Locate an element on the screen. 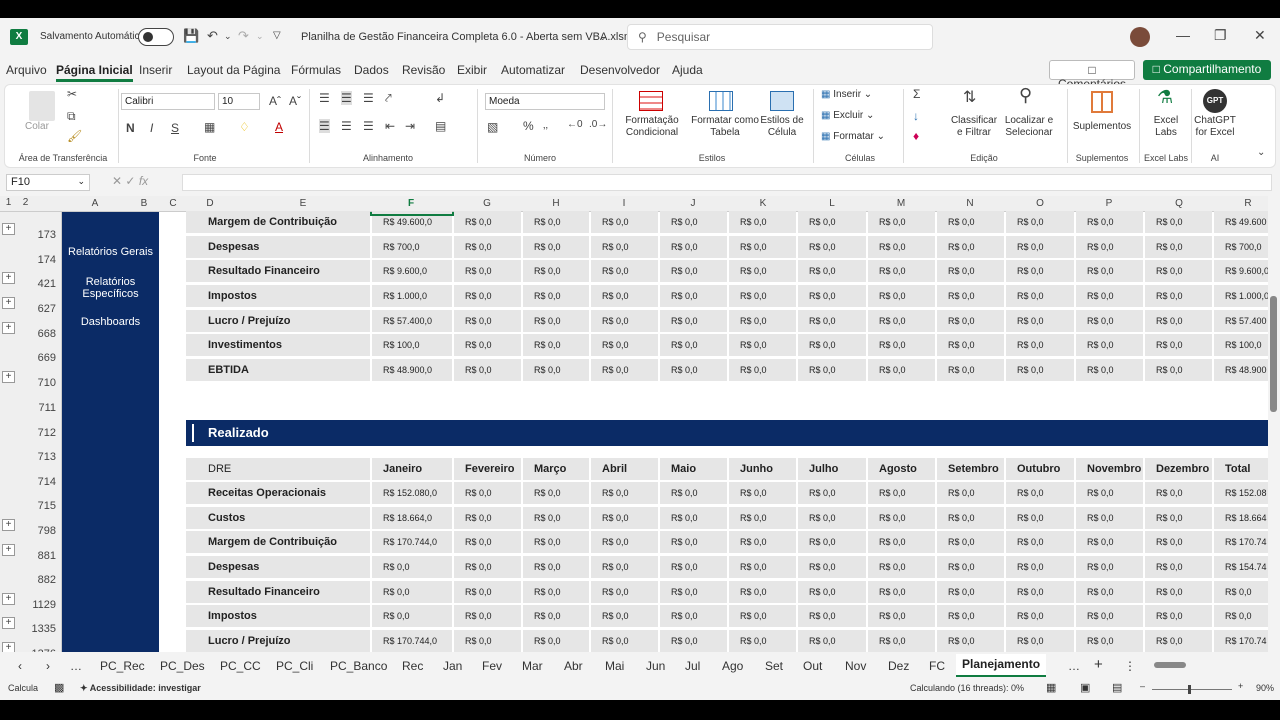 The width and height of the screenshot is (1280, 720). header-cell: Novembro is located at coordinates (1109, 469).